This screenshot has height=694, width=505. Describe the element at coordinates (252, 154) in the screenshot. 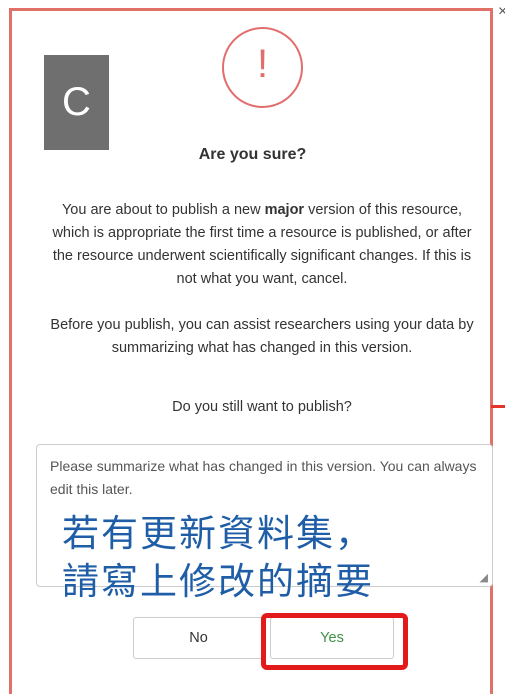

I see `dialog-title: Are you sure?` at that location.